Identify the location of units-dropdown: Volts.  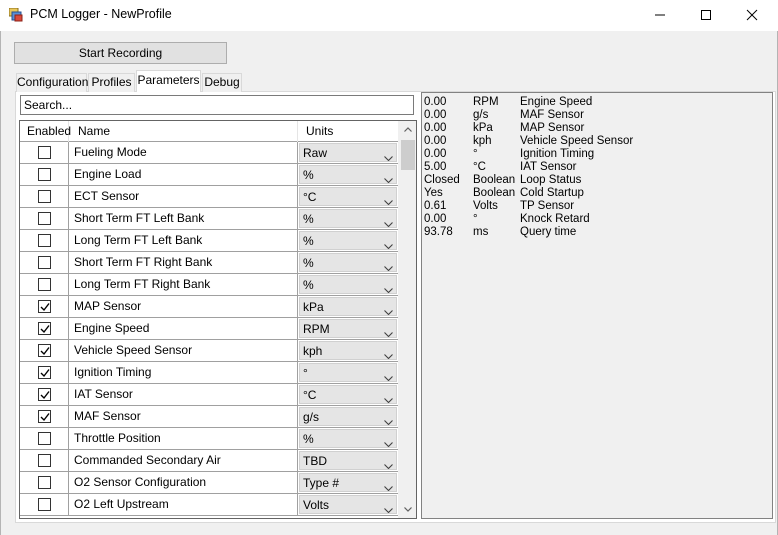
(348, 504).